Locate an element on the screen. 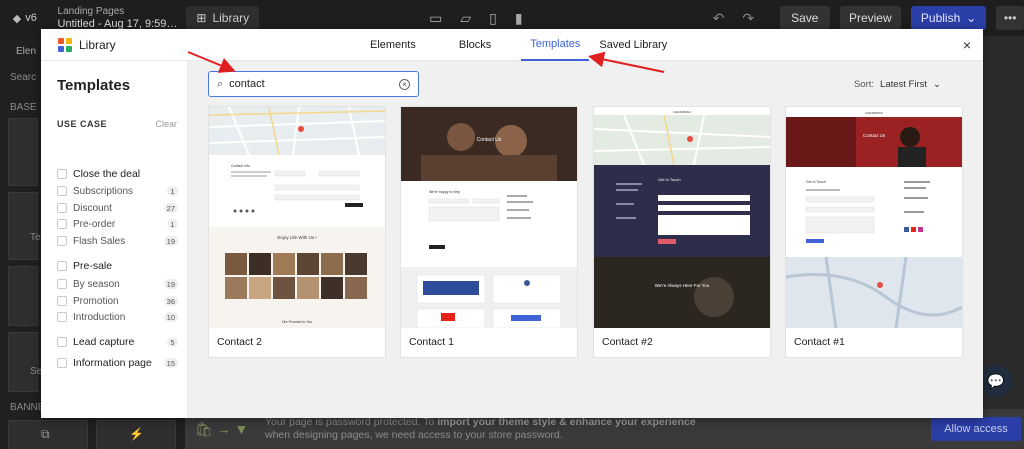 This screenshot has height=449, width=1024. sort-value: Latest First is located at coordinates (904, 84).